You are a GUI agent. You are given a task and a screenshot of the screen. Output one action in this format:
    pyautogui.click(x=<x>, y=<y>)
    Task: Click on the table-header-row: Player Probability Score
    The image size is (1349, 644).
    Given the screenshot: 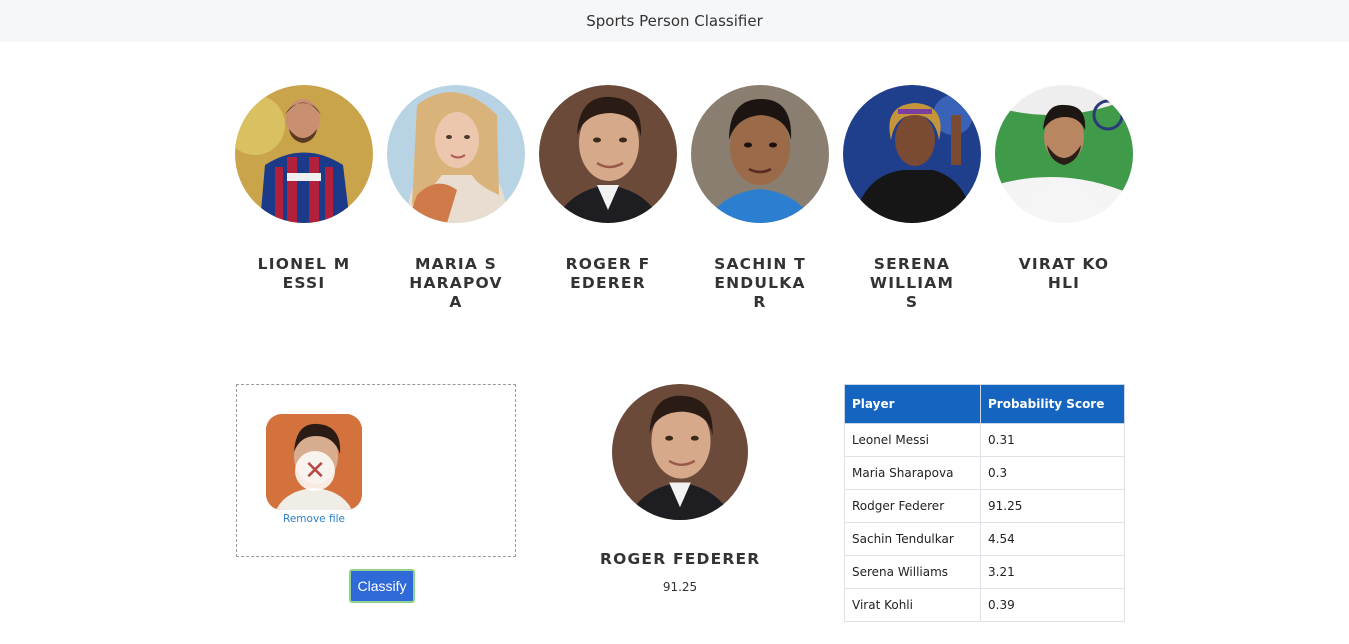 What is the action you would take?
    pyautogui.click(x=984, y=404)
    